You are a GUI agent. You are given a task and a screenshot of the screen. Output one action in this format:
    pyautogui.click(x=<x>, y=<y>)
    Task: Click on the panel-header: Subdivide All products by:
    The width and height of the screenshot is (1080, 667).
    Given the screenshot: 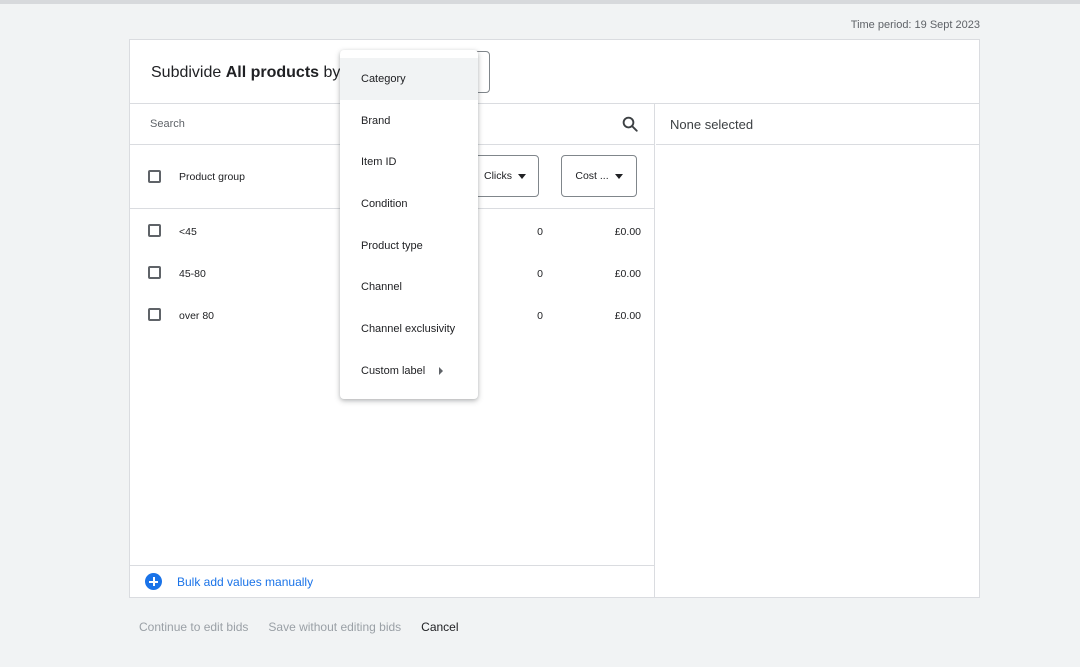 What is the action you would take?
    pyautogui.click(x=554, y=72)
    